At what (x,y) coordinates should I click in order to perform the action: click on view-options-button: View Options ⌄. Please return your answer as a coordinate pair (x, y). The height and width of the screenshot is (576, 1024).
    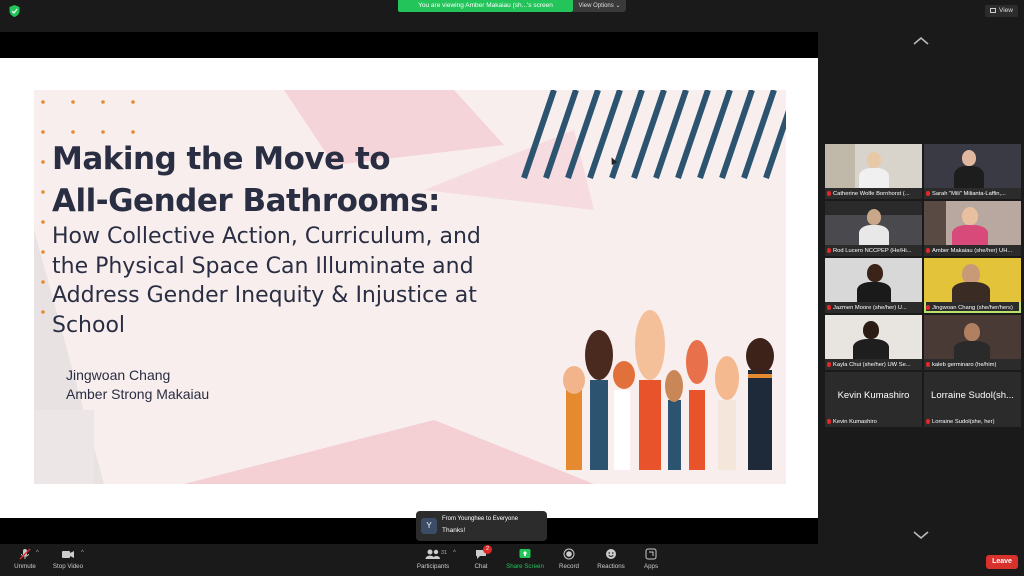
    Looking at the image, I should click on (599, 6).